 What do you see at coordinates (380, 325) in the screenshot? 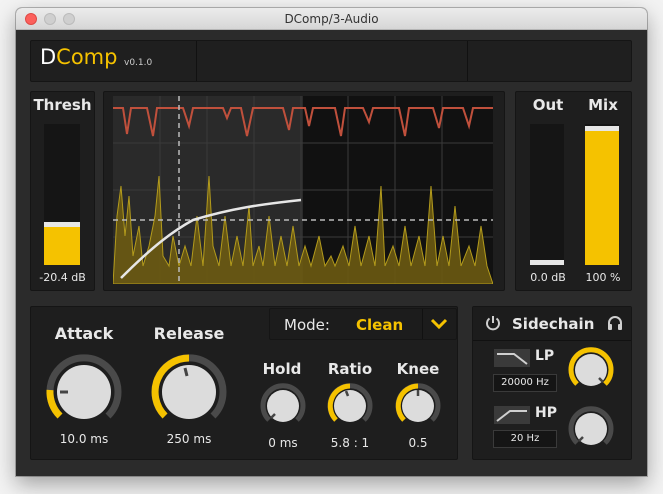
I see `mode-value: Clean` at bounding box center [380, 325].